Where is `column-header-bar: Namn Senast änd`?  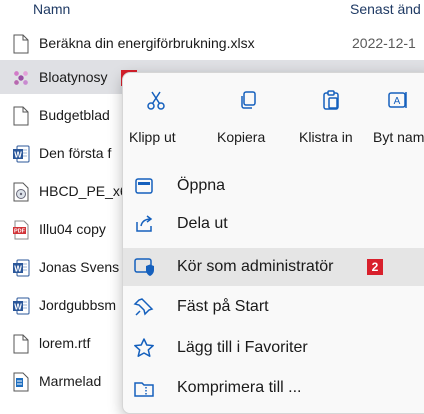
column-header-bar: Namn Senast änd is located at coordinates (212, 14).